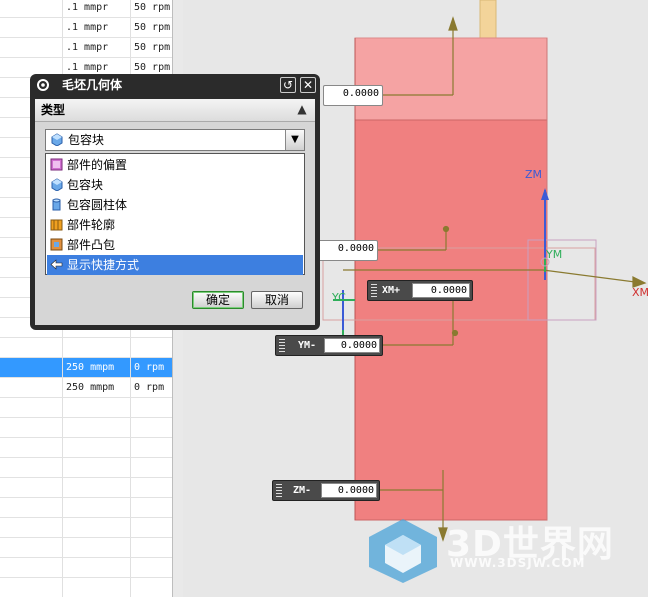 This screenshot has width=648, height=597. Describe the element at coordinates (175, 205) in the screenshot. I see `dropdown-item-bounding-cylinder: 包容圆柱体` at that location.